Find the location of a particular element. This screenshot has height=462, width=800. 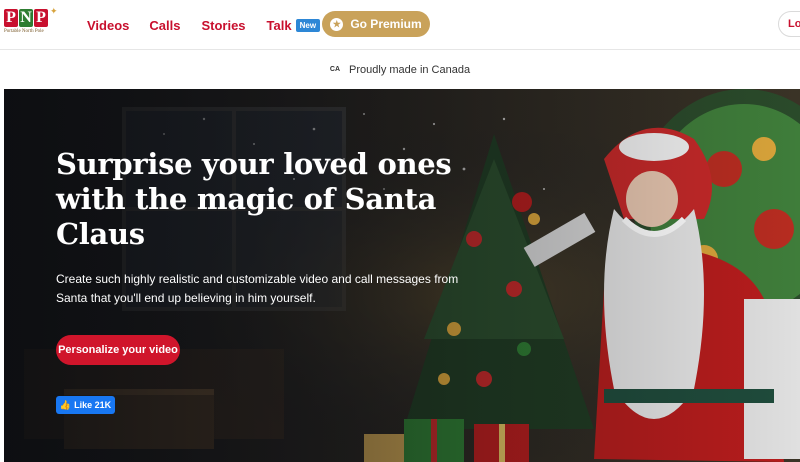

like-count-label: Like 21K is located at coordinates (93, 405).